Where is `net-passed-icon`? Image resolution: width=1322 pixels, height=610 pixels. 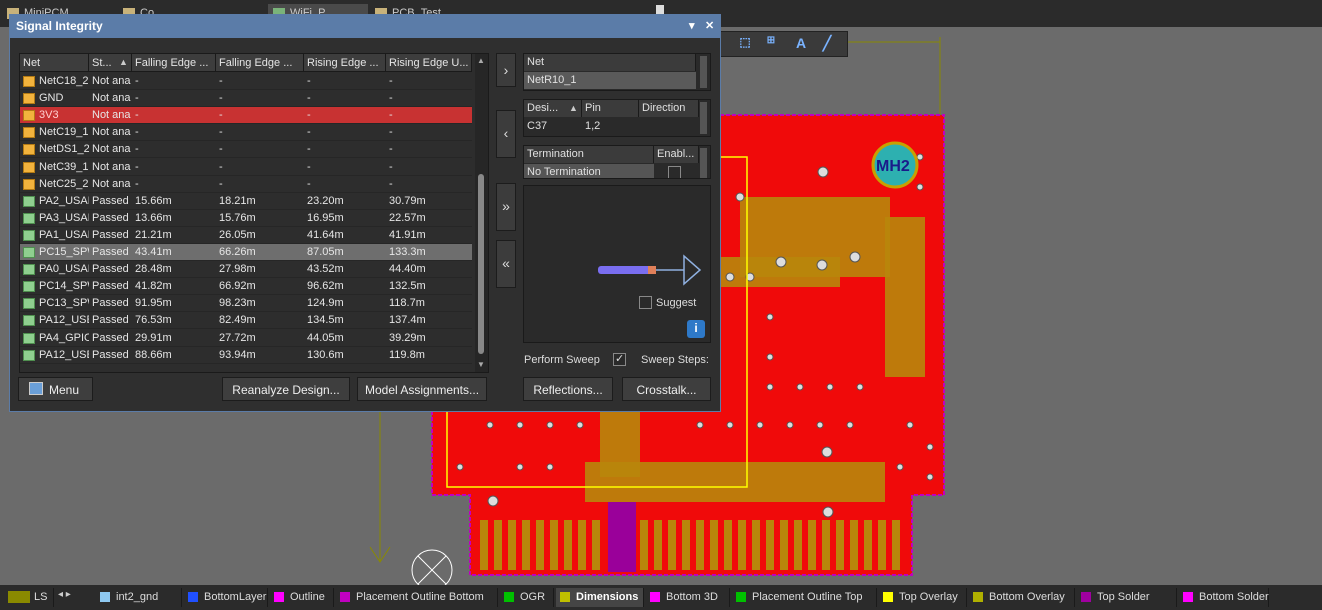 net-passed-icon is located at coordinates (29, 287).